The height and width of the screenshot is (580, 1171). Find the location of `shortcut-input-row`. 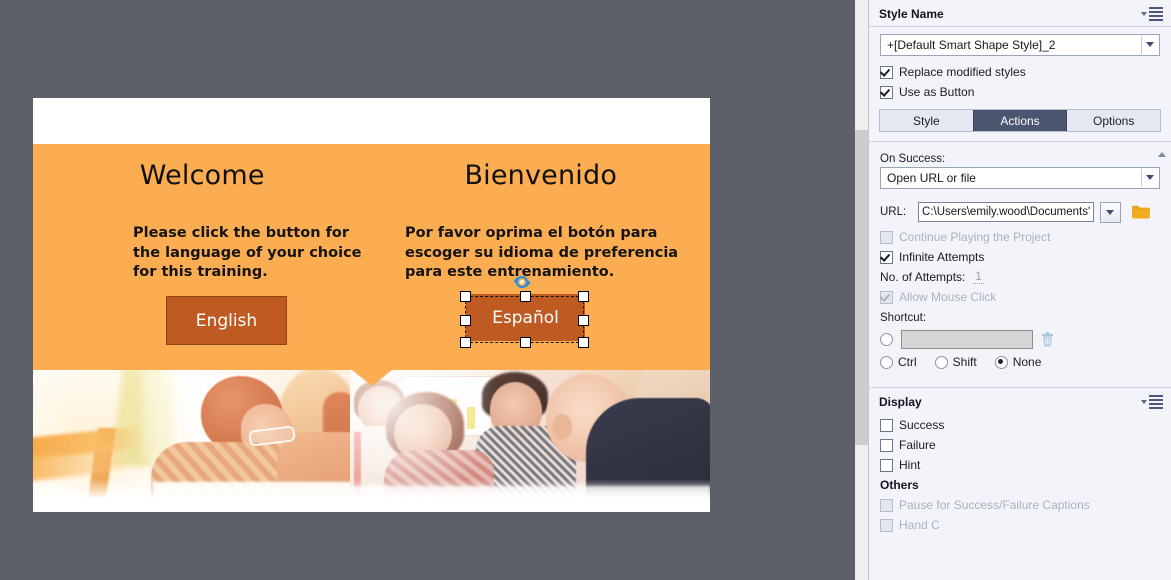

shortcut-input-row is located at coordinates (1020, 339).